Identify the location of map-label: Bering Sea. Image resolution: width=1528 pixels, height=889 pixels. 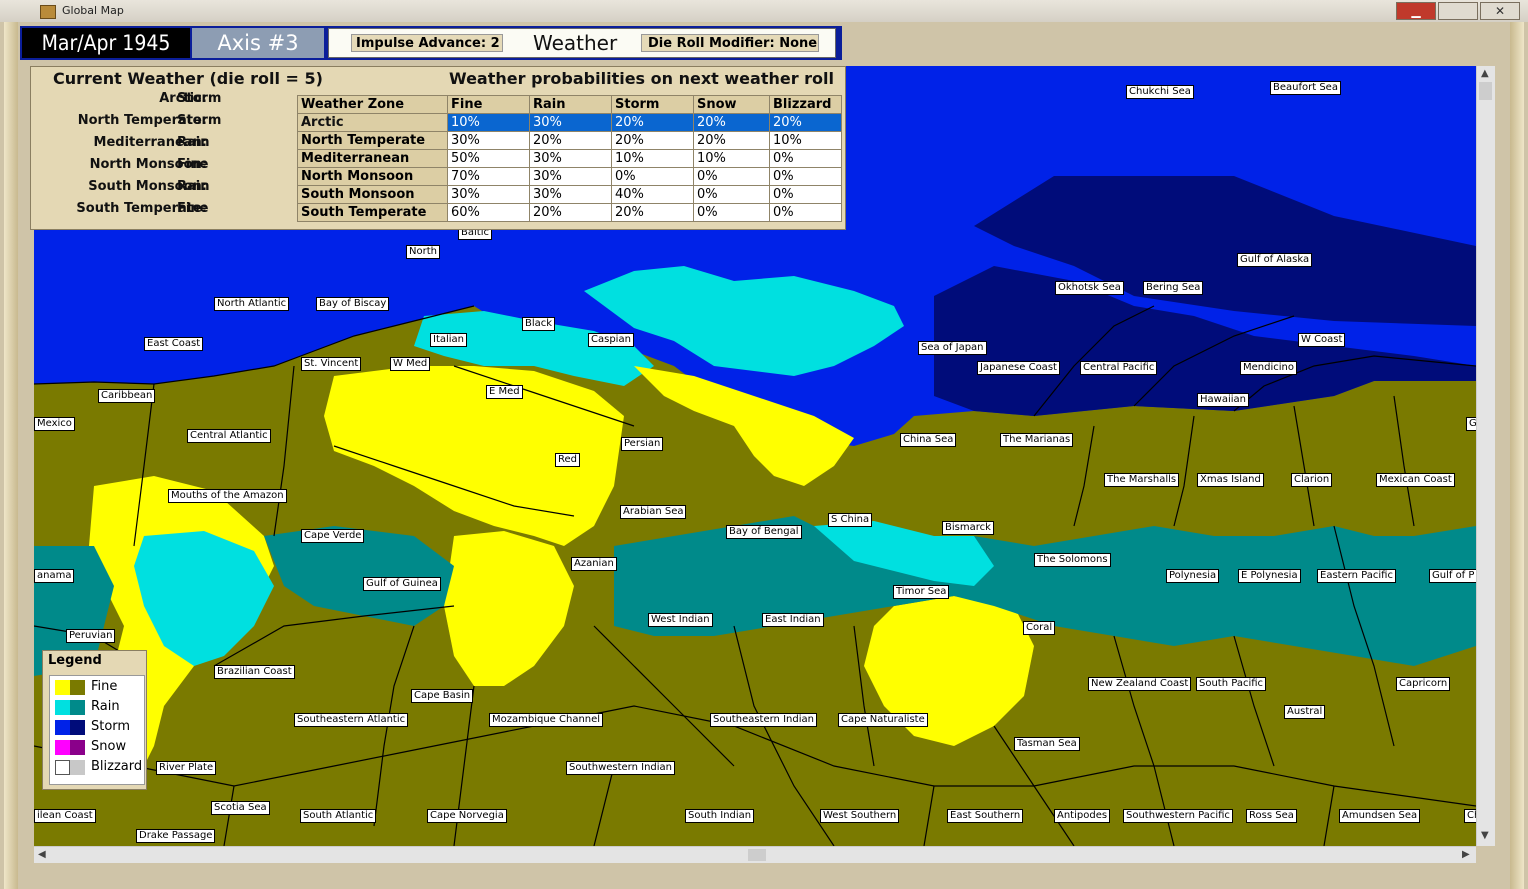
(1173, 288).